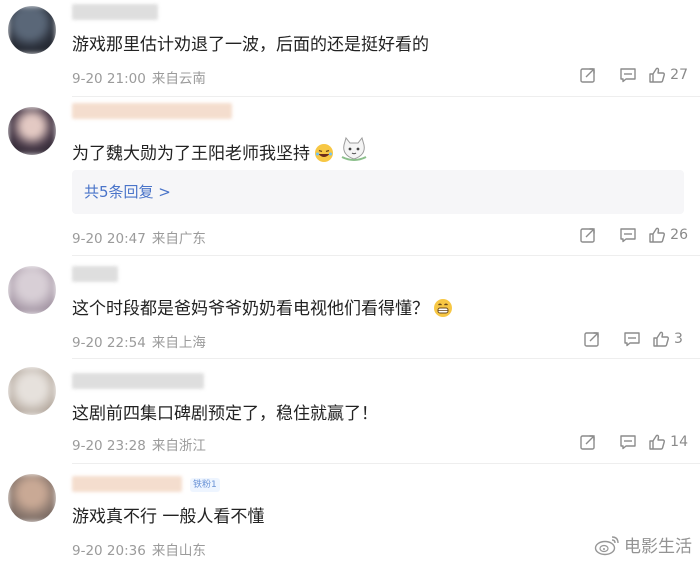 The width and height of the screenshot is (700, 567). Describe the element at coordinates (168, 517) in the screenshot. I see `comment-text: 游戏真不行 一般人看不懂` at that location.